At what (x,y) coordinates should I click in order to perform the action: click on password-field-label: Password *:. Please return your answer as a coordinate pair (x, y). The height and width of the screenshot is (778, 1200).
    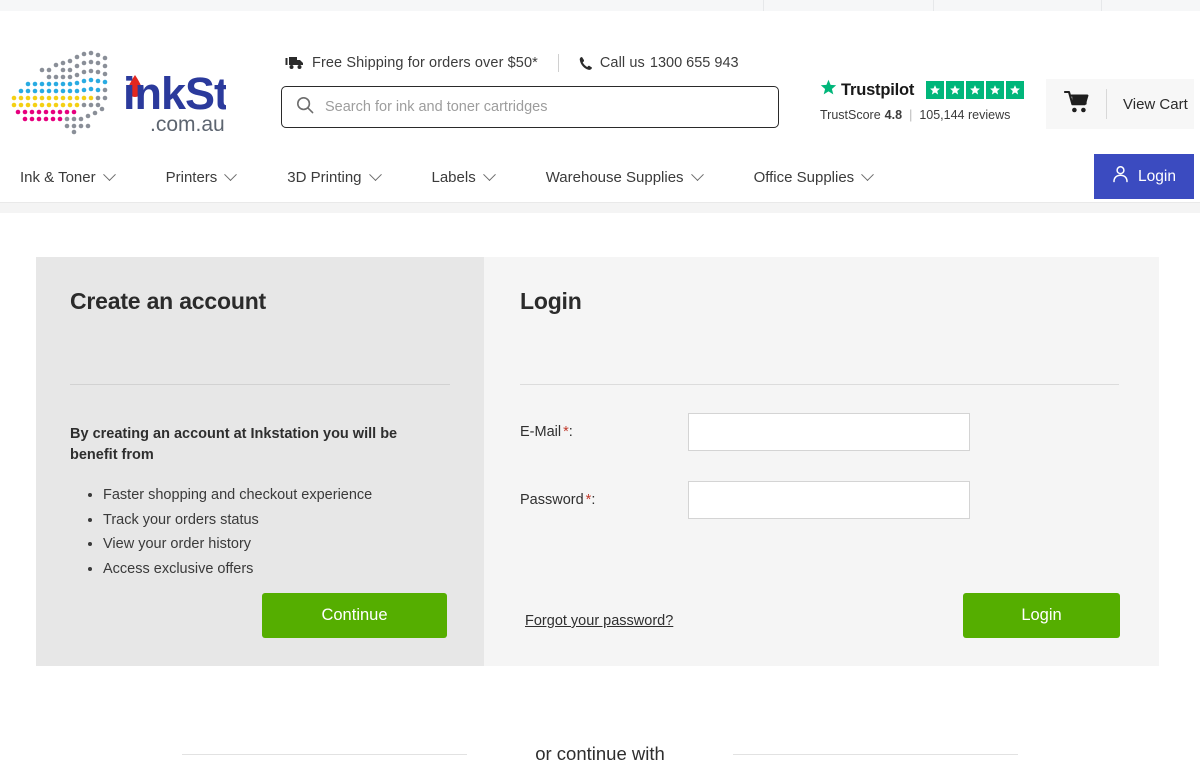
    Looking at the image, I should click on (604, 500).